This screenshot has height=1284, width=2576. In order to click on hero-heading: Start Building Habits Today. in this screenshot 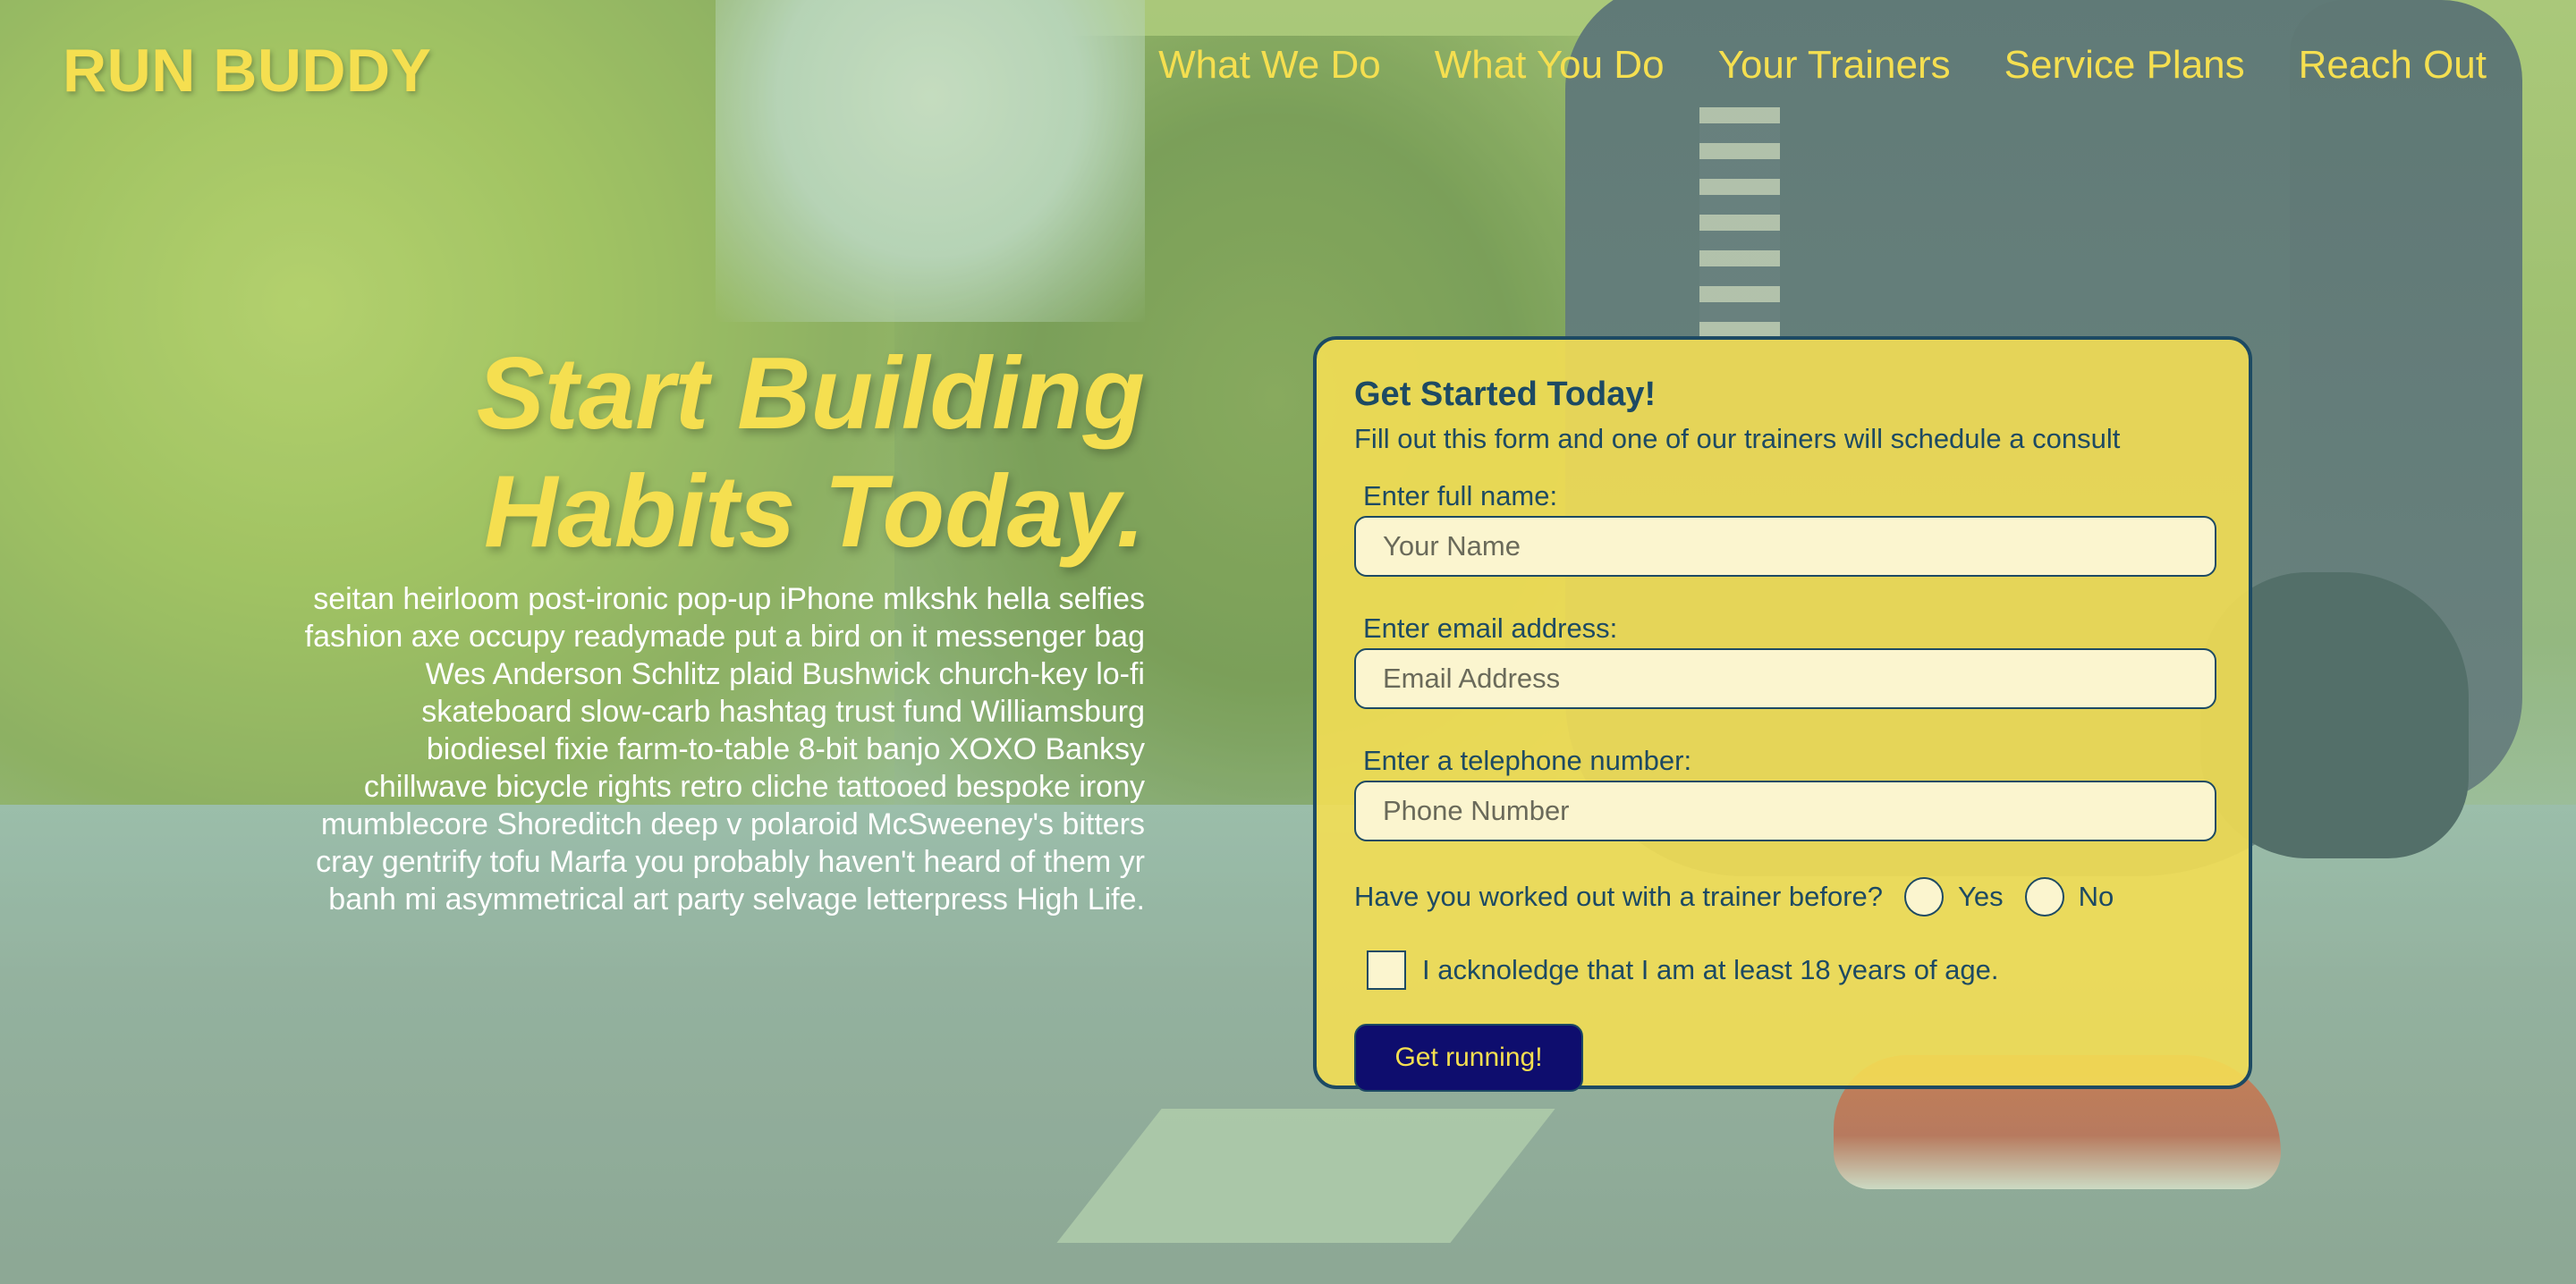, I will do `click(724, 453)`.